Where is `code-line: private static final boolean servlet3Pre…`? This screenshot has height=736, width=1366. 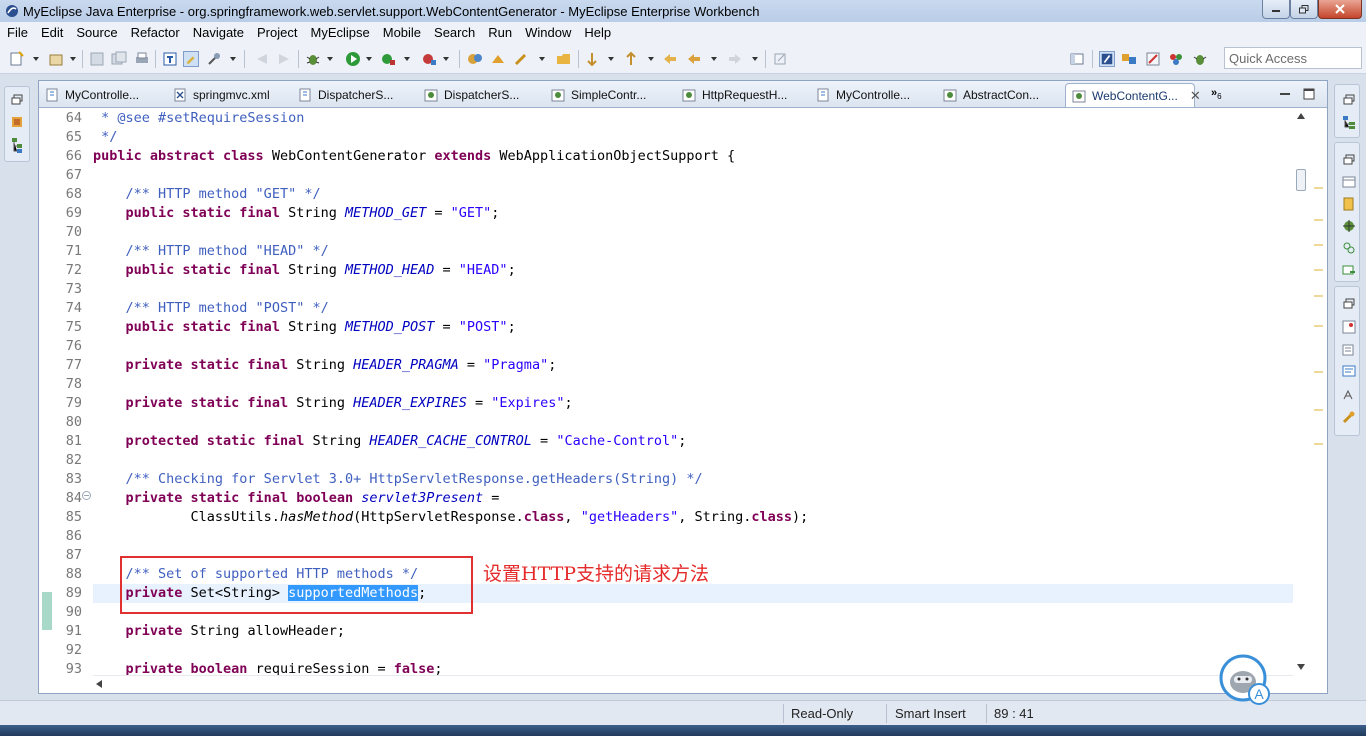
code-line: private static final boolean servlet3Pre… is located at coordinates (296, 498).